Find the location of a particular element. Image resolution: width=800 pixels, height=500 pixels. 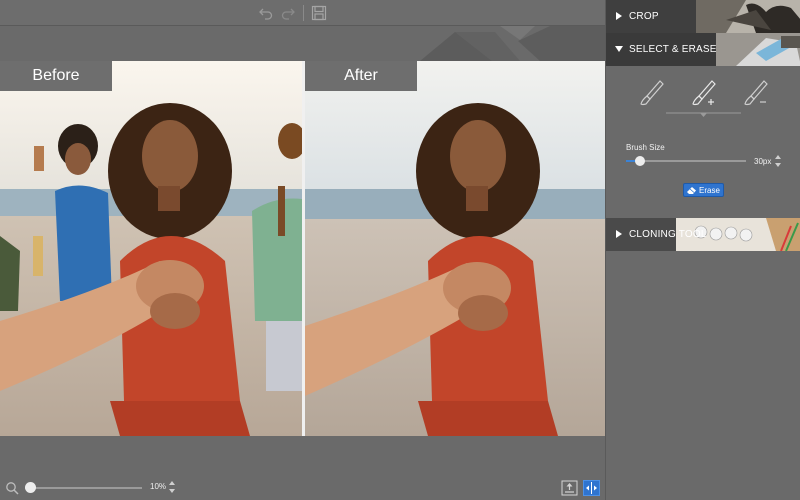

export-button is located at coordinates (569, 488).